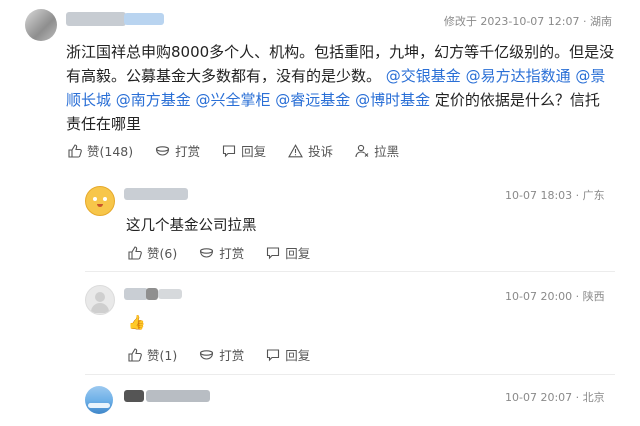  What do you see at coordinates (377, 150) in the screenshot?
I see `block-button: 拉黑` at bounding box center [377, 150].